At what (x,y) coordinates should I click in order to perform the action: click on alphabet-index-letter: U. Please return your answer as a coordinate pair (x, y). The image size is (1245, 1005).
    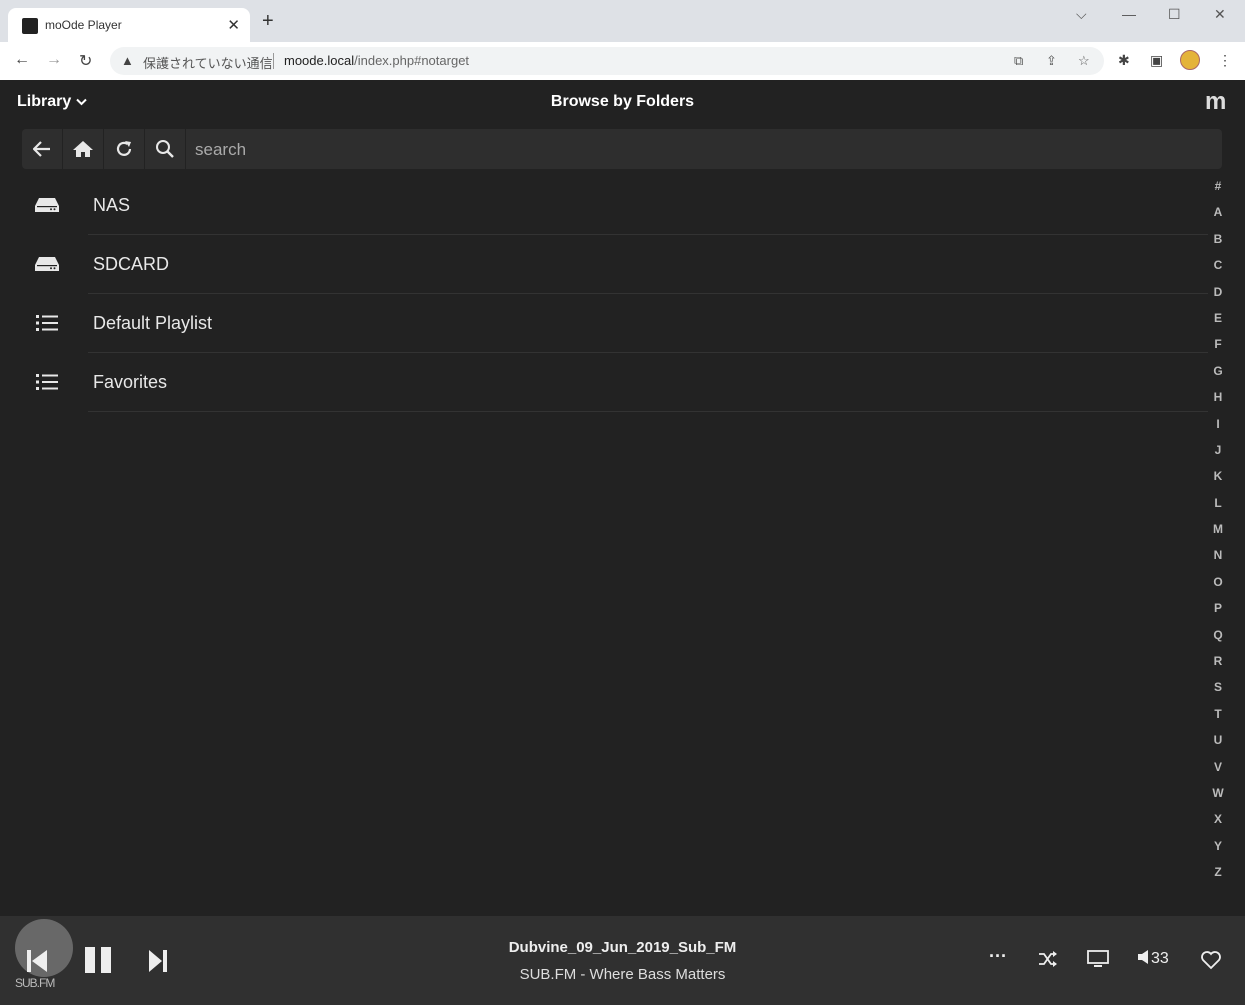
    Looking at the image, I should click on (1218, 746).